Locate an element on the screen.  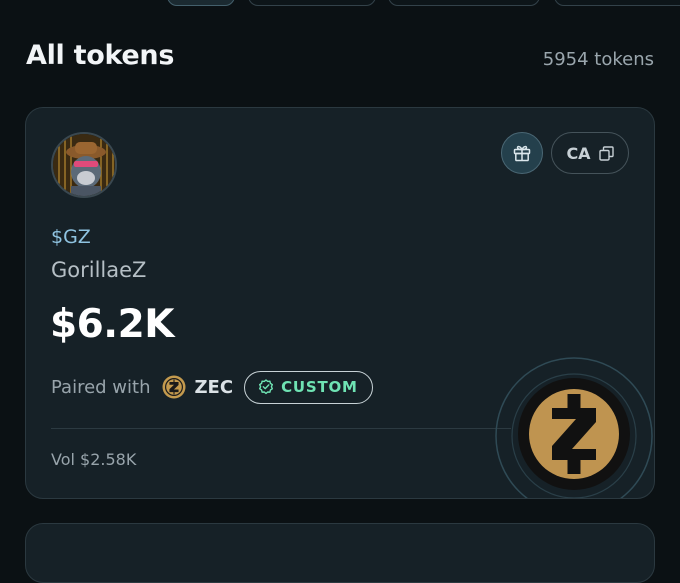
gift-button is located at coordinates (522, 153).